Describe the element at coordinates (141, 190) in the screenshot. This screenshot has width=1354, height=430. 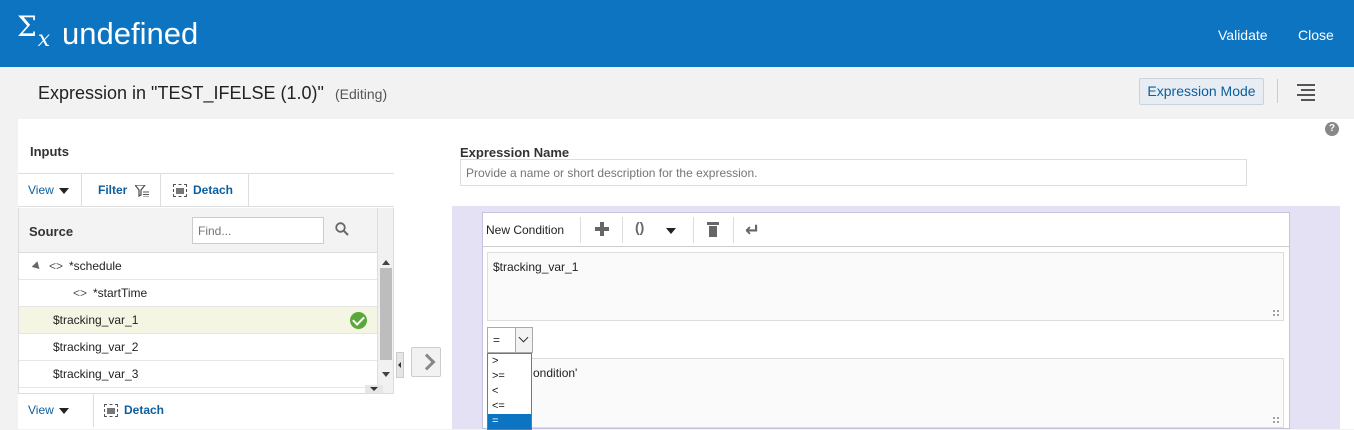
I see `filter-icon` at that location.